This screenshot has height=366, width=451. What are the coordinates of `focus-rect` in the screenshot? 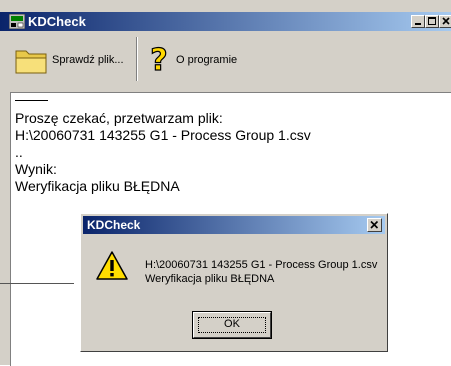 It's located at (232, 325).